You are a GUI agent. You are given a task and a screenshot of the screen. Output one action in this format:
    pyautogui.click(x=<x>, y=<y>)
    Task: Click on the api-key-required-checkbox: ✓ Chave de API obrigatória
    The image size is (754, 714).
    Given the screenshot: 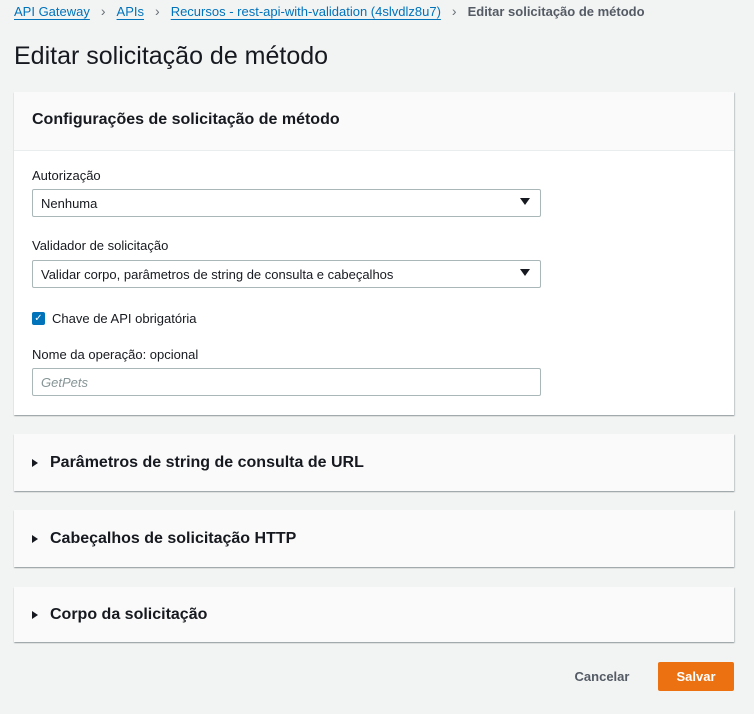 What is the action you would take?
    pyautogui.click(x=114, y=318)
    